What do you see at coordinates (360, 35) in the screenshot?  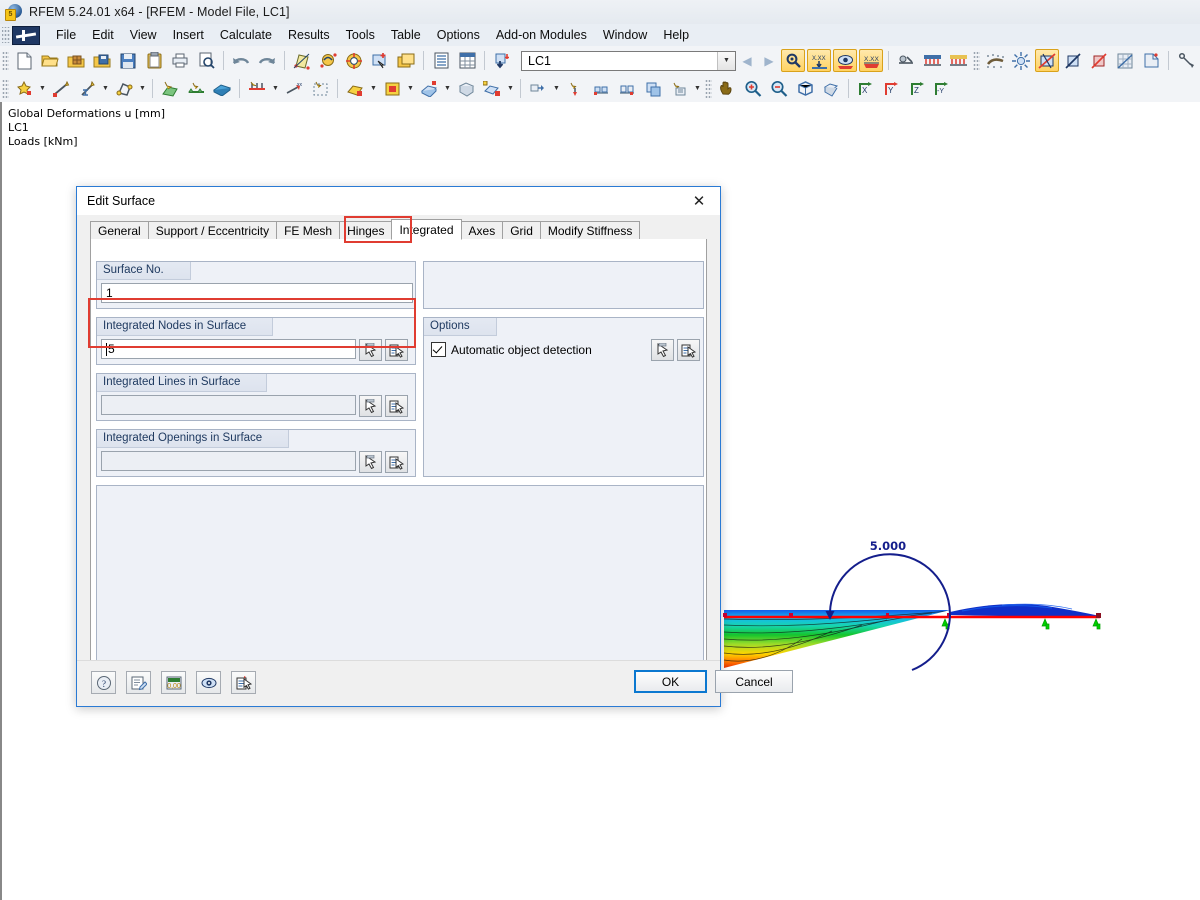 I see `menu-item-tools: Tools` at bounding box center [360, 35].